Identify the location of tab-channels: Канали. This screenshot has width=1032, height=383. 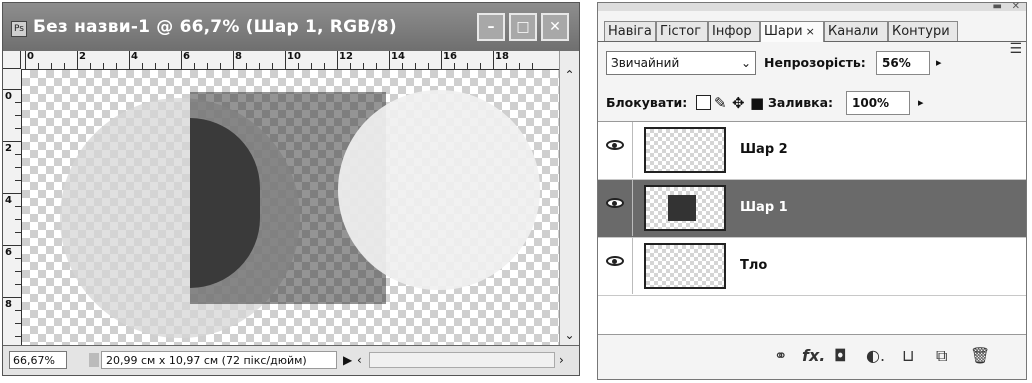
(856, 31).